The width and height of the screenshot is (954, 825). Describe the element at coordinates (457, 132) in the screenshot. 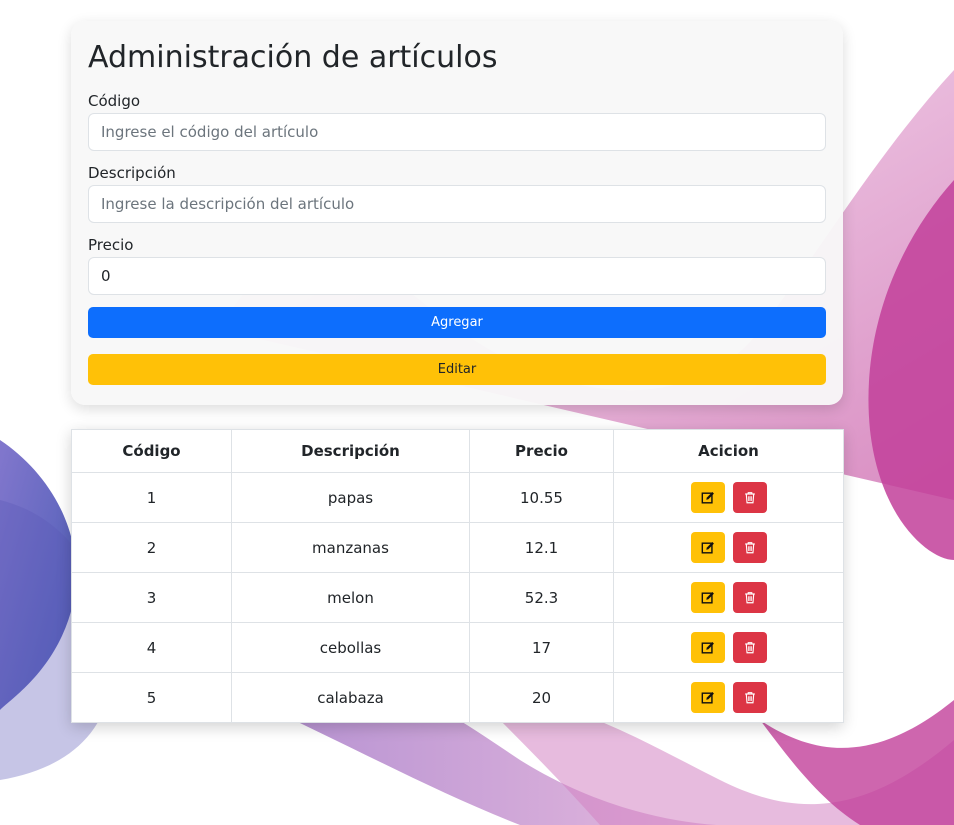

I see `codigo-input` at that location.